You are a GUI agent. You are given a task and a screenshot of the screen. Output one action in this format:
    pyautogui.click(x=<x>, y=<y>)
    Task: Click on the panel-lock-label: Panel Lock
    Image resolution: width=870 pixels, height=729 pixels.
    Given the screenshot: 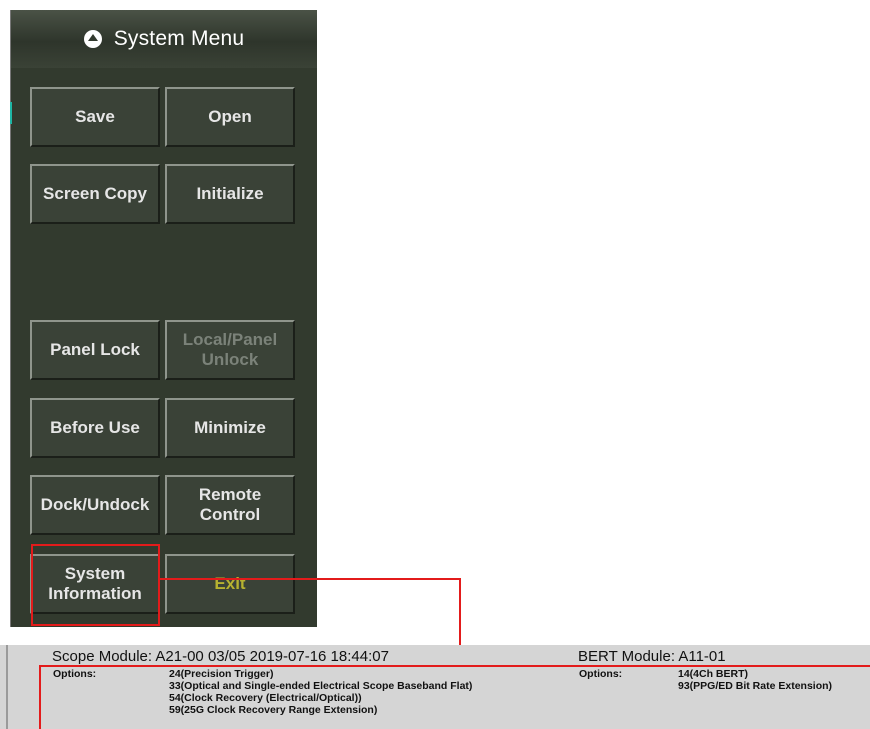 What is the action you would take?
    pyautogui.click(x=95, y=349)
    